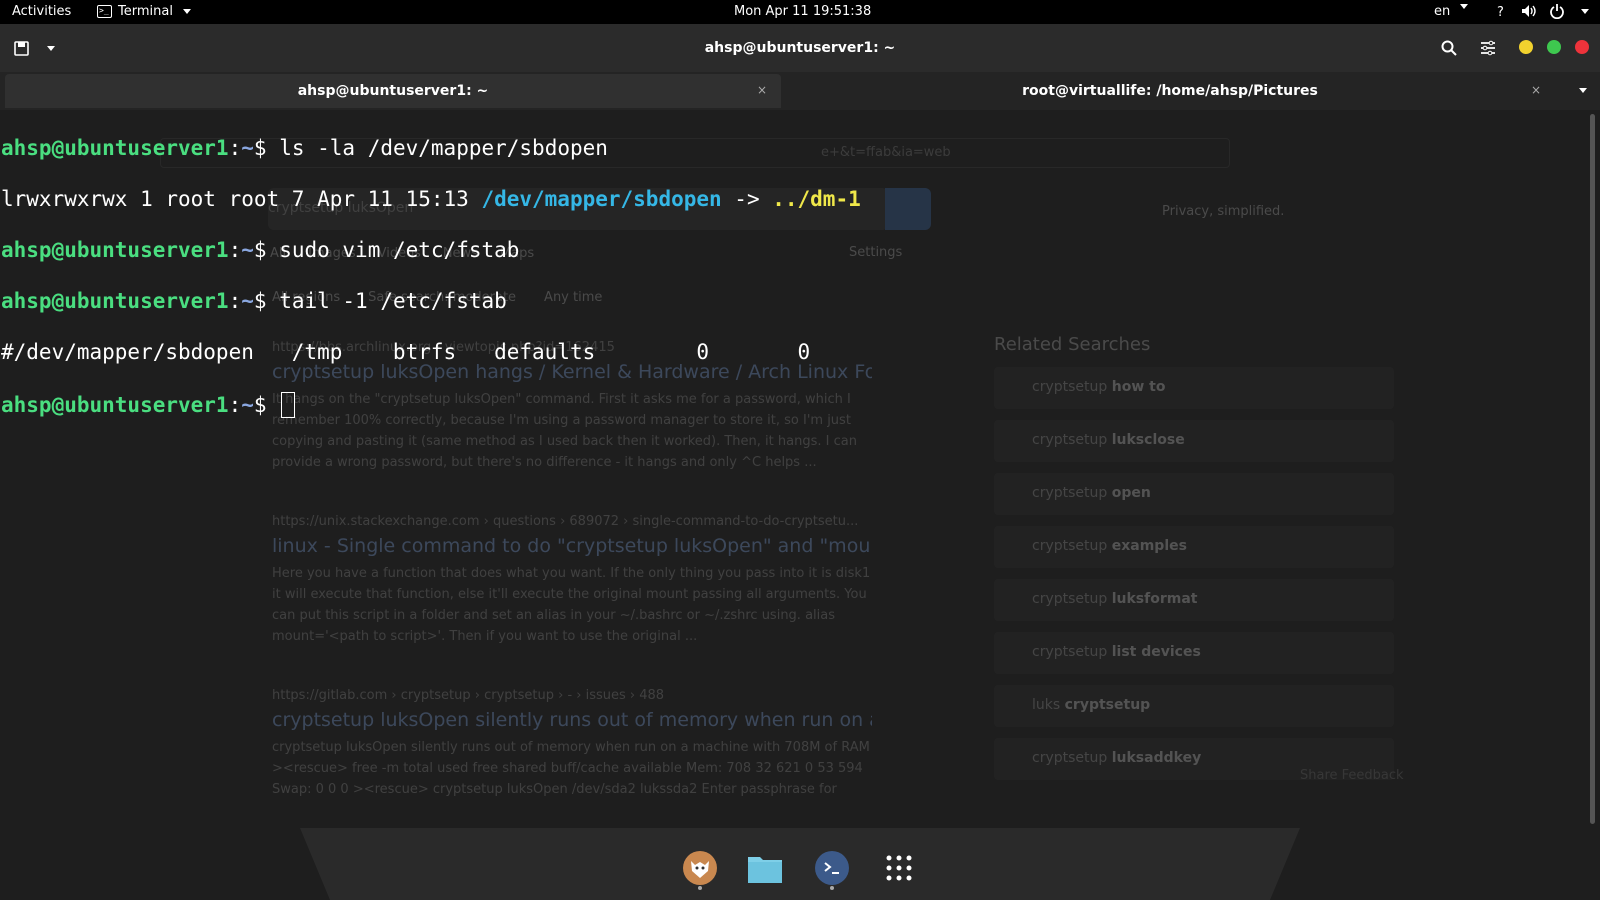 This screenshot has height=900, width=1600. Describe the element at coordinates (800, 864) in the screenshot. I see `dock` at that location.